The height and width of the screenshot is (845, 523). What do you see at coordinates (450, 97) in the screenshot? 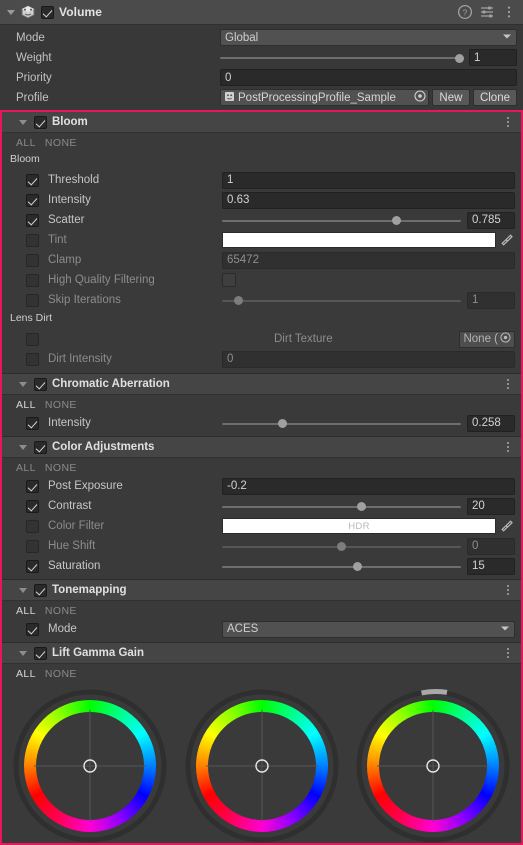
I see `new-profile-button: New` at bounding box center [450, 97].